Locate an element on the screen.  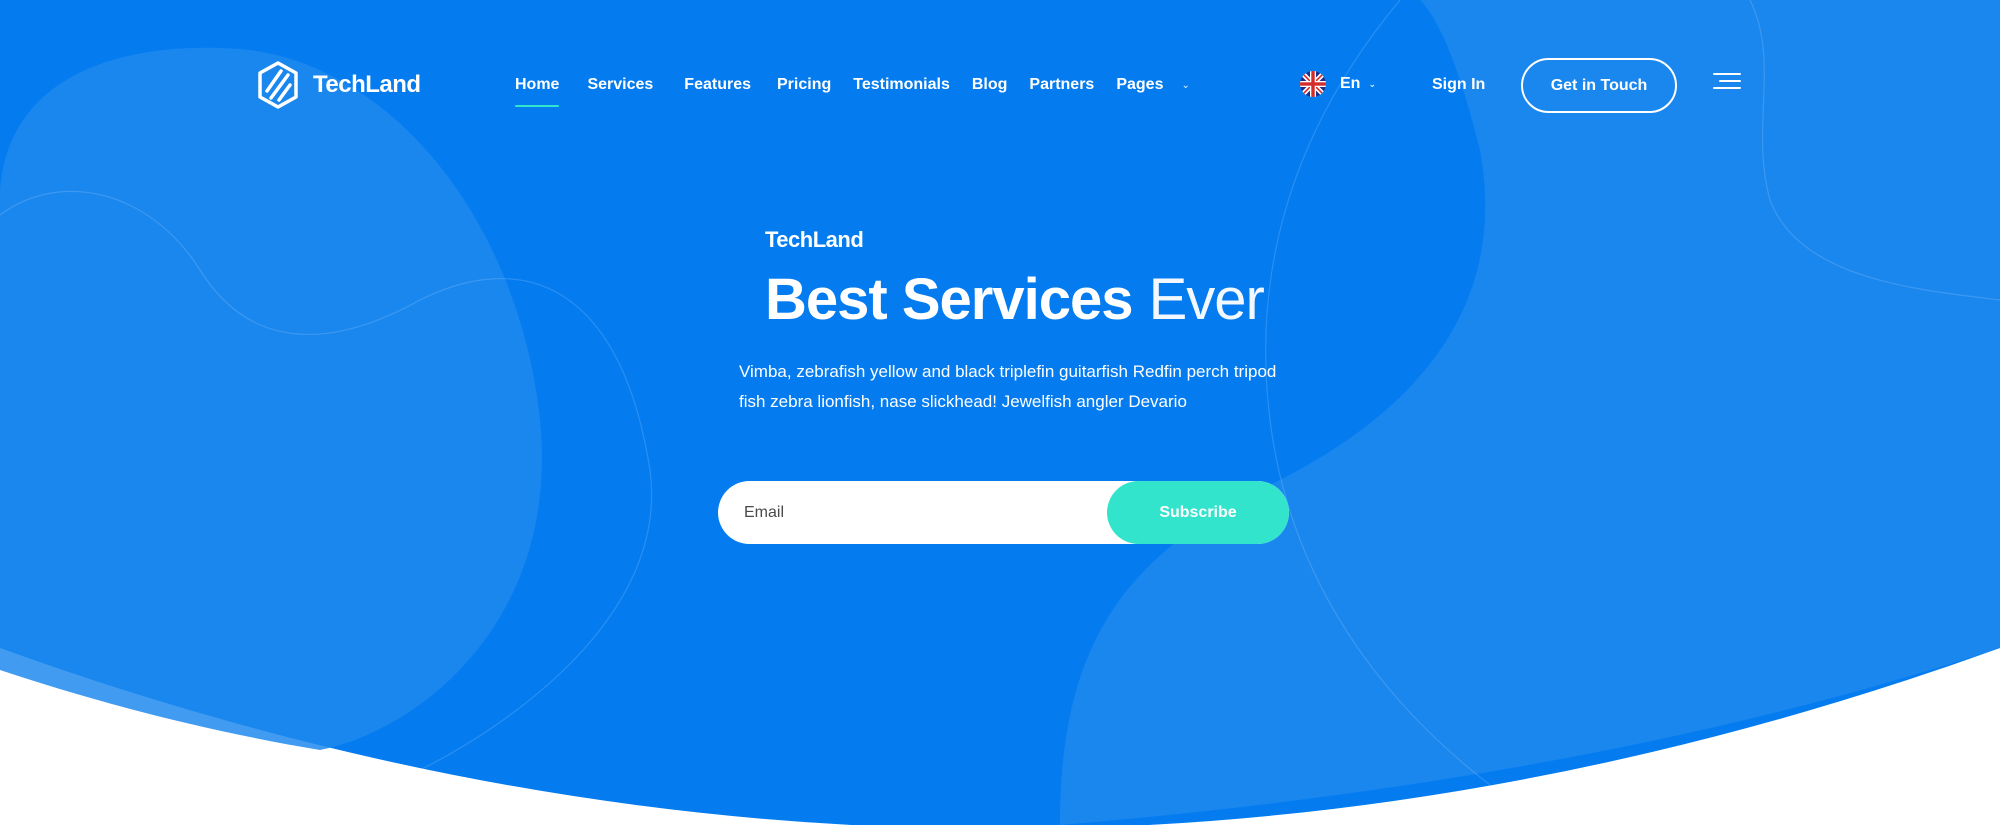
nav-item-partners: Partners is located at coordinates (1061, 85).